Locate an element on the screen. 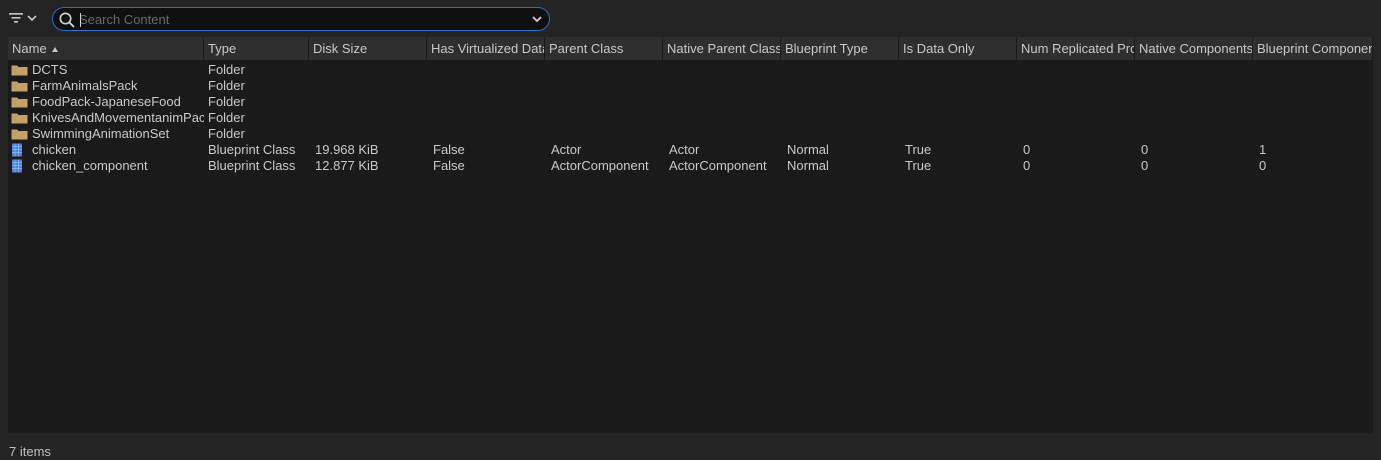 This screenshot has height=460, width=1381. name-cell: chicken_component is located at coordinates (106, 166).